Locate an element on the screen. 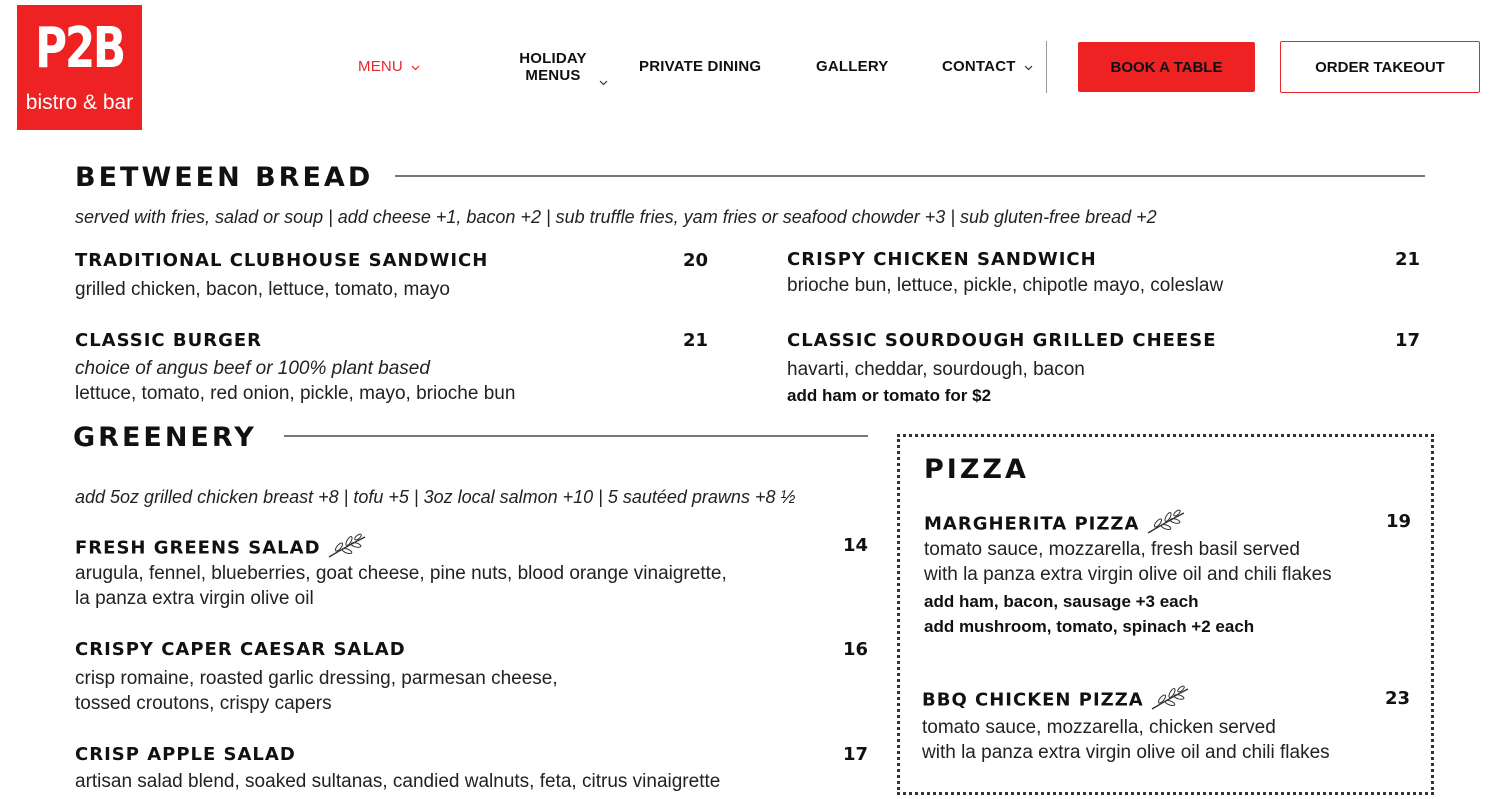 The width and height of the screenshot is (1493, 799). item-name: CRISPY CHICKEN SANDWICH is located at coordinates (942, 259).